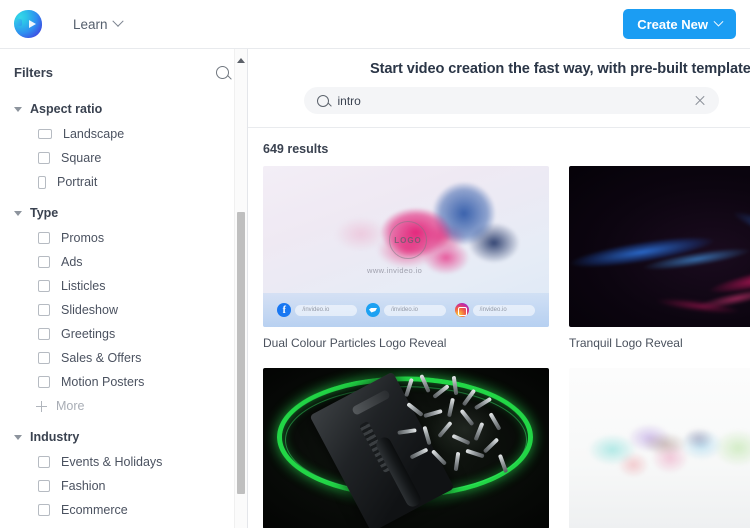  I want to click on filter-option-label: Slideshow, so click(89, 310).